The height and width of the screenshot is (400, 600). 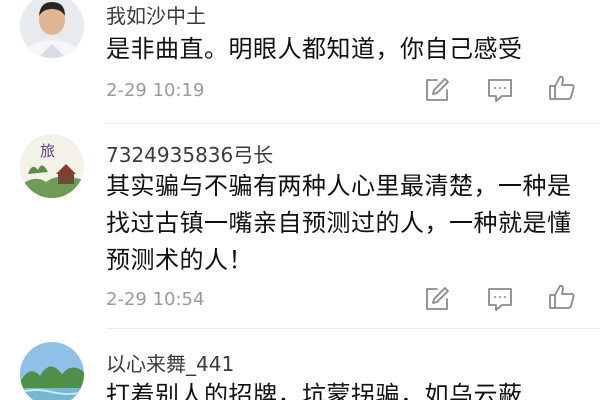 What do you see at coordinates (189, 153) in the screenshot?
I see `comment-username: 7324935836弓长` at bounding box center [189, 153].